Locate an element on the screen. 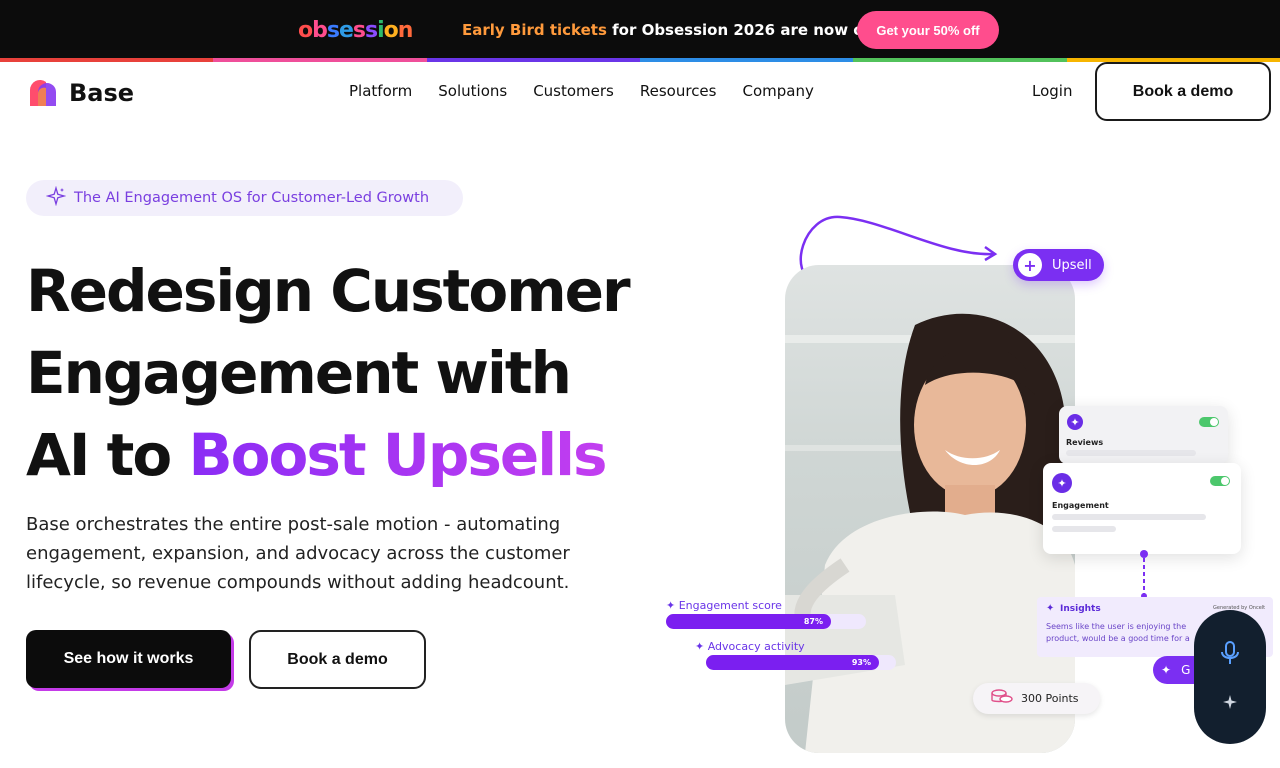 This screenshot has height=768, width=1280. points-label: 300 Points is located at coordinates (1050, 698).